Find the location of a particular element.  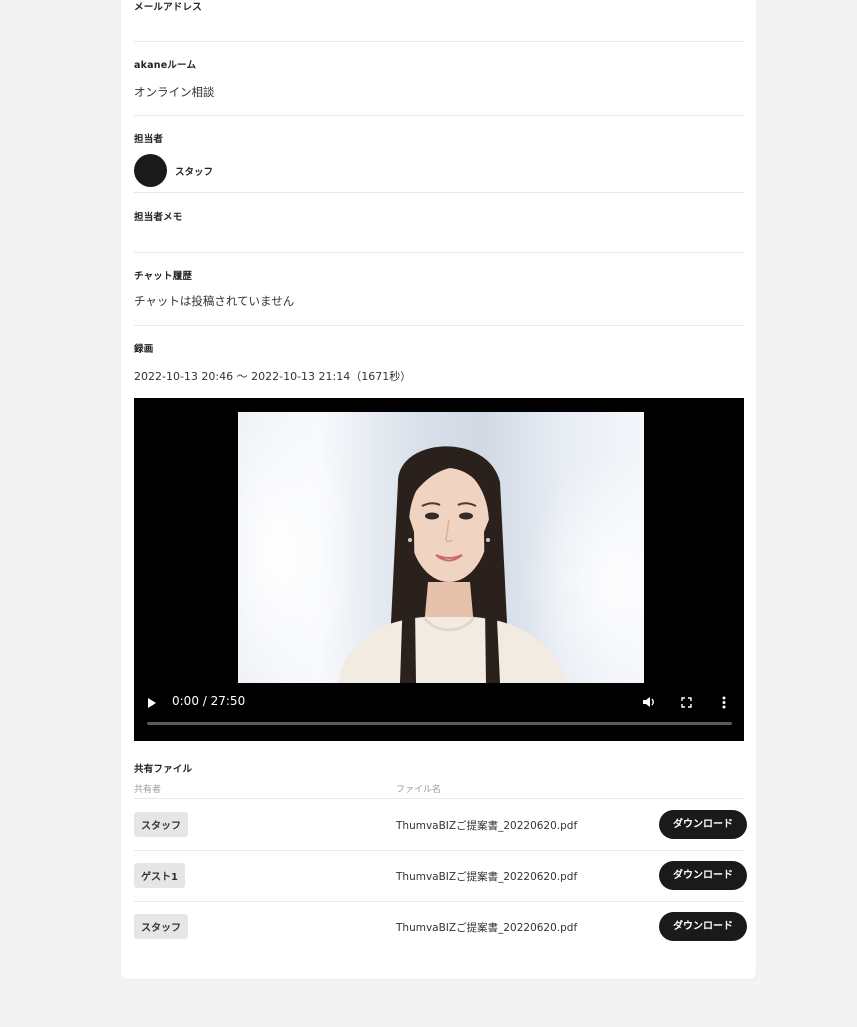

play-icon is located at coordinates (152, 703).